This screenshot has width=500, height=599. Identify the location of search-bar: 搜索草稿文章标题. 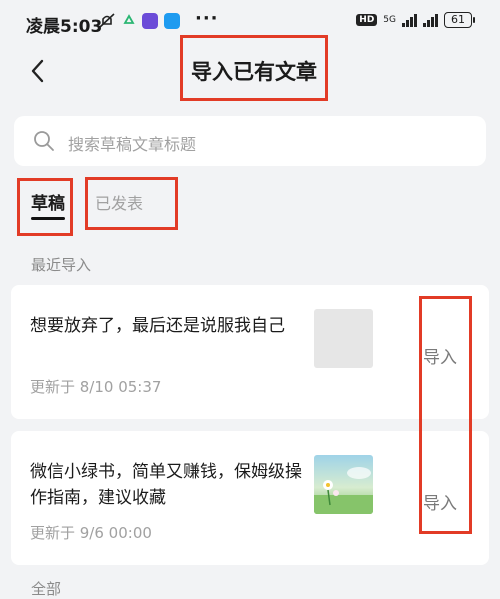
(250, 141).